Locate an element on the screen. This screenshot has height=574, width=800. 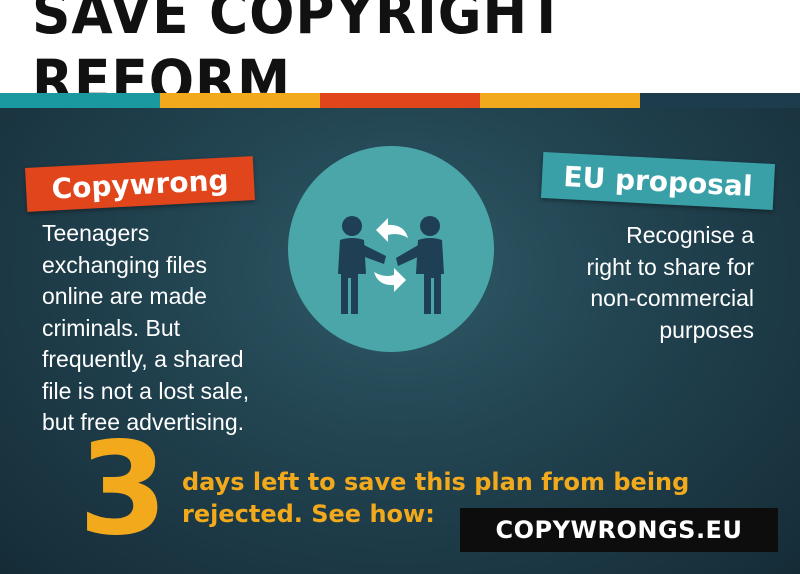
website-url: COPYWRONGS.EU is located at coordinates (619, 530).